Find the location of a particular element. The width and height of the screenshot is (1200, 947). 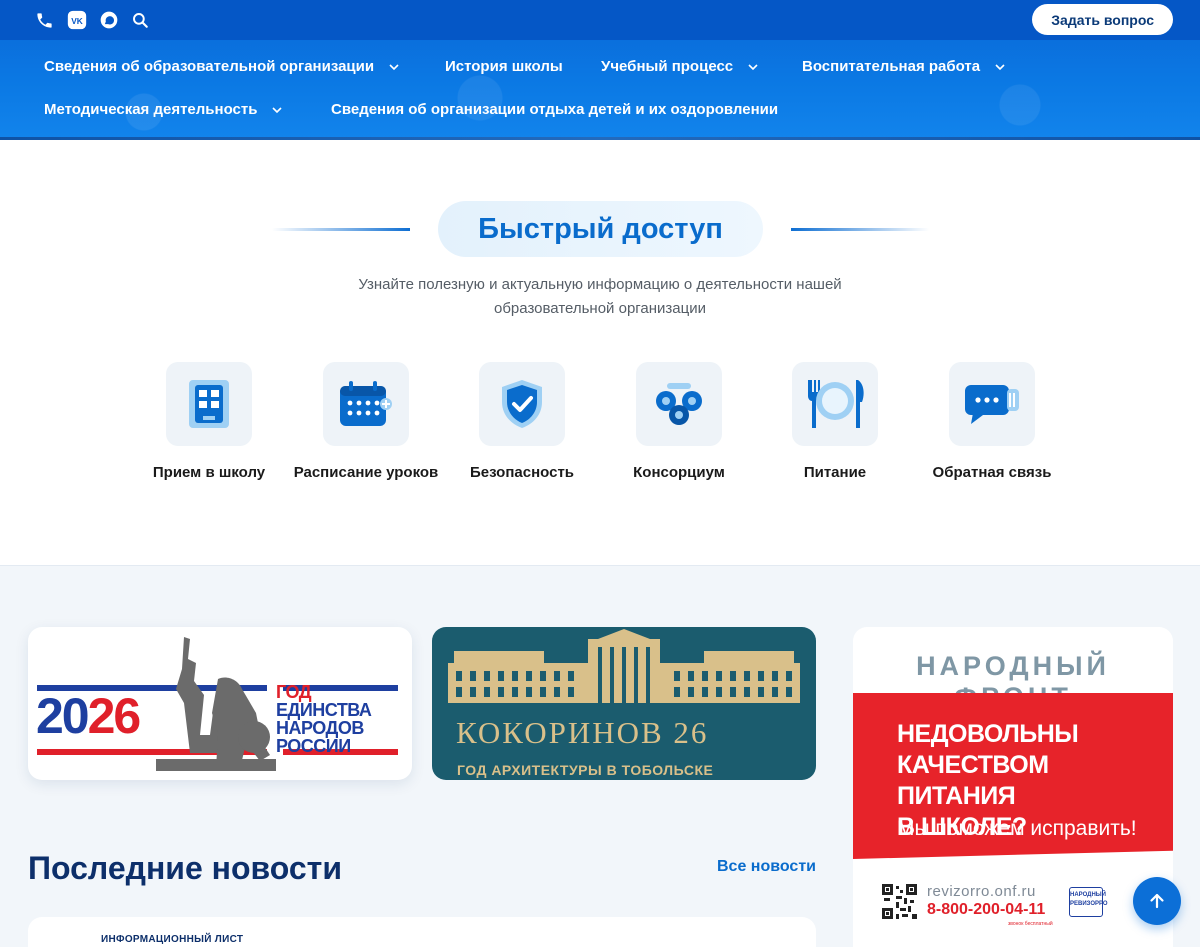

latest-news-title: Последние новости is located at coordinates (185, 868).